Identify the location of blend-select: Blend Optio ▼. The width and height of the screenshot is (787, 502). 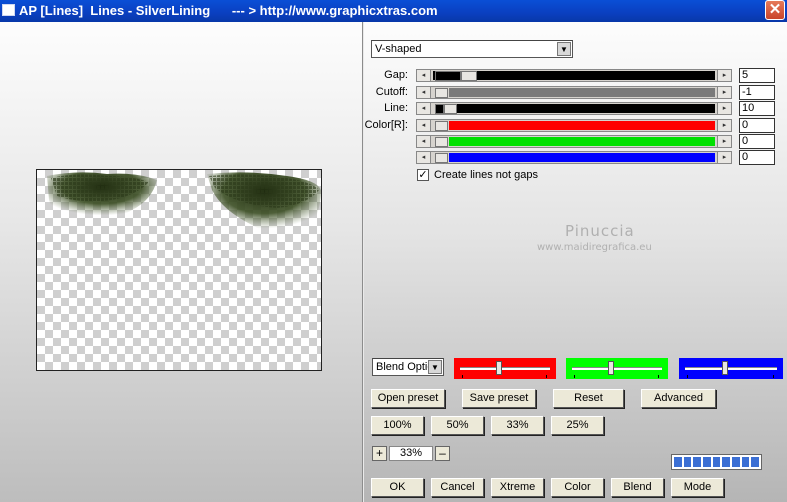
(408, 367).